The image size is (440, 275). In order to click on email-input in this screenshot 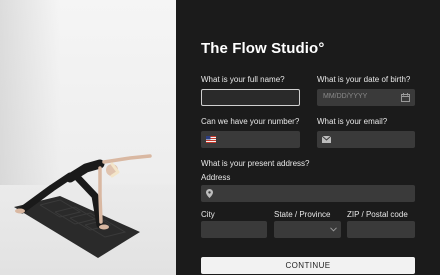, I will do `click(366, 139)`.